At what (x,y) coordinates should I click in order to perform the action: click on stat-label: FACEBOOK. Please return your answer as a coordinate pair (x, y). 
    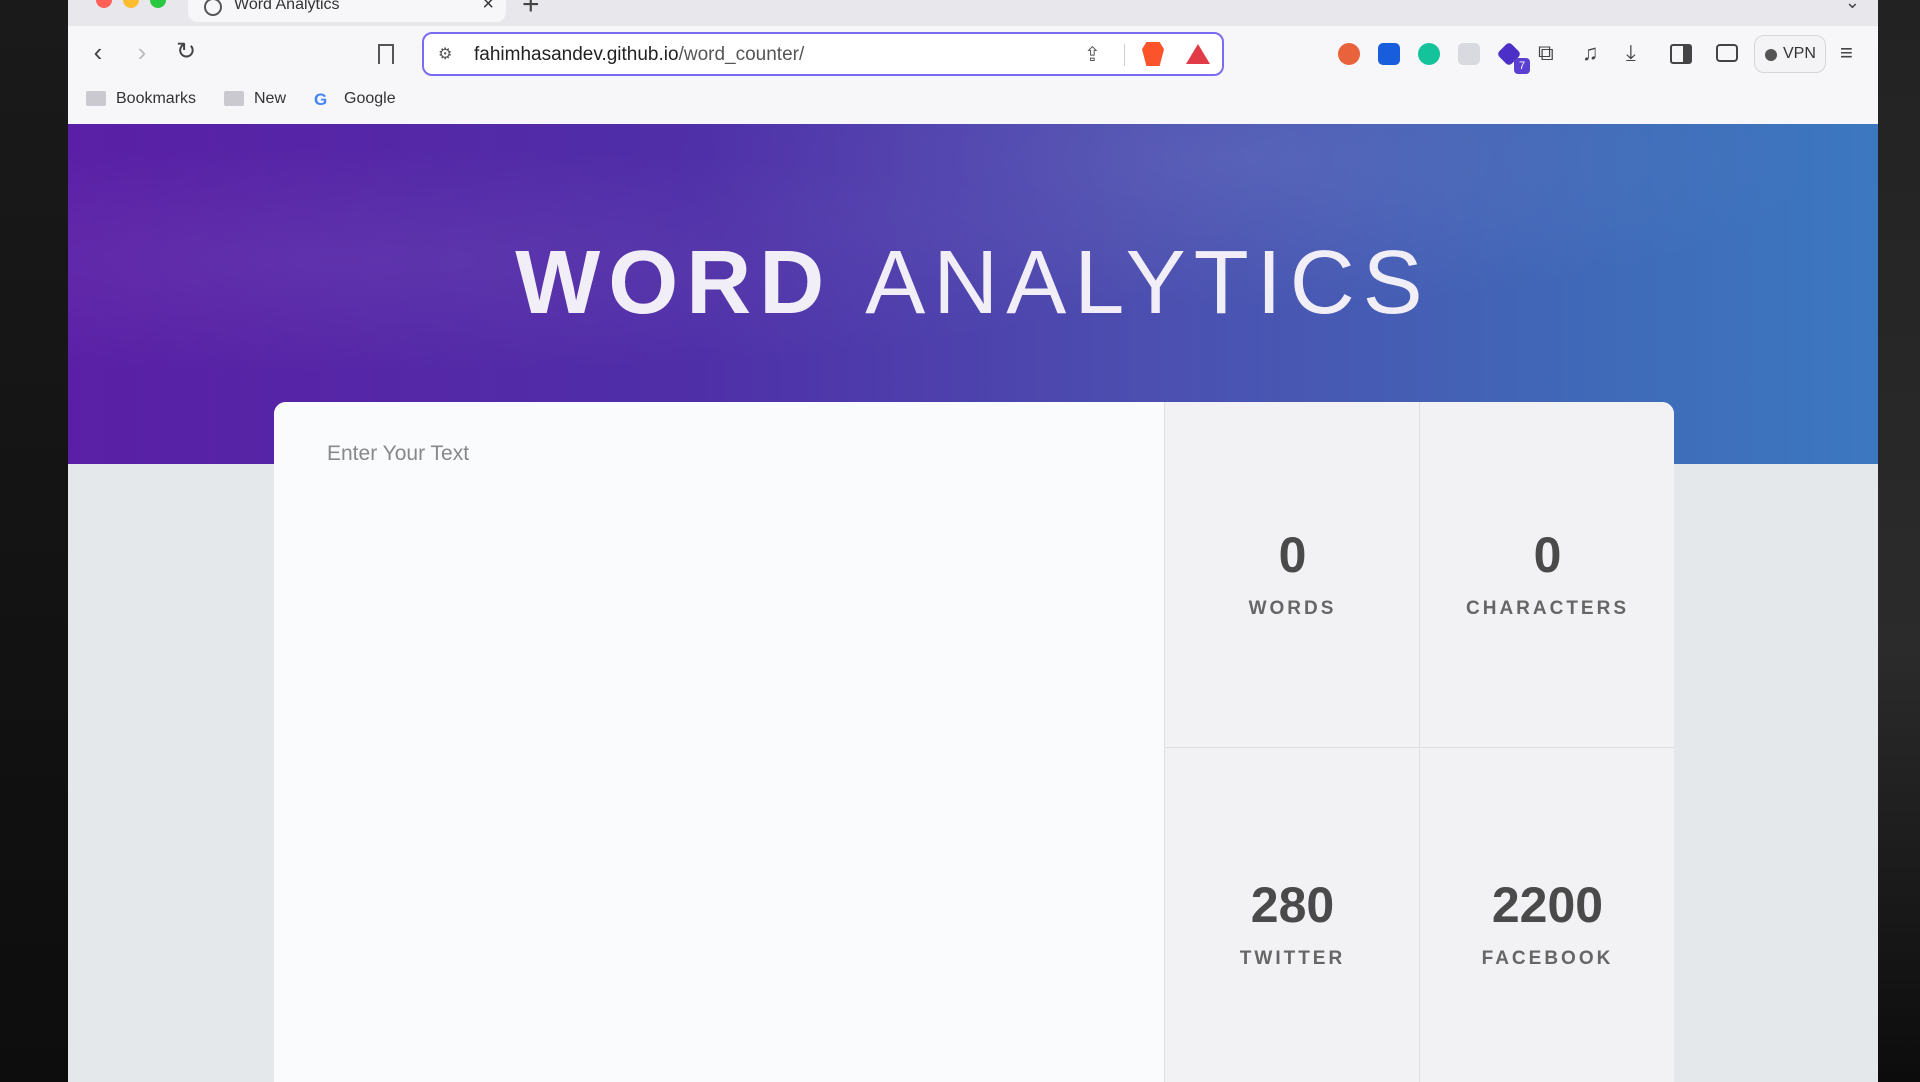
    Looking at the image, I should click on (1547, 958).